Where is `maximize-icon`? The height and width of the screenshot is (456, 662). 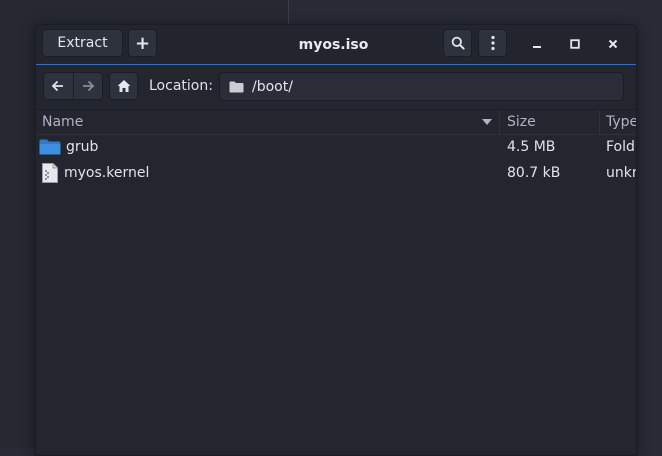 maximize-icon is located at coordinates (575, 44).